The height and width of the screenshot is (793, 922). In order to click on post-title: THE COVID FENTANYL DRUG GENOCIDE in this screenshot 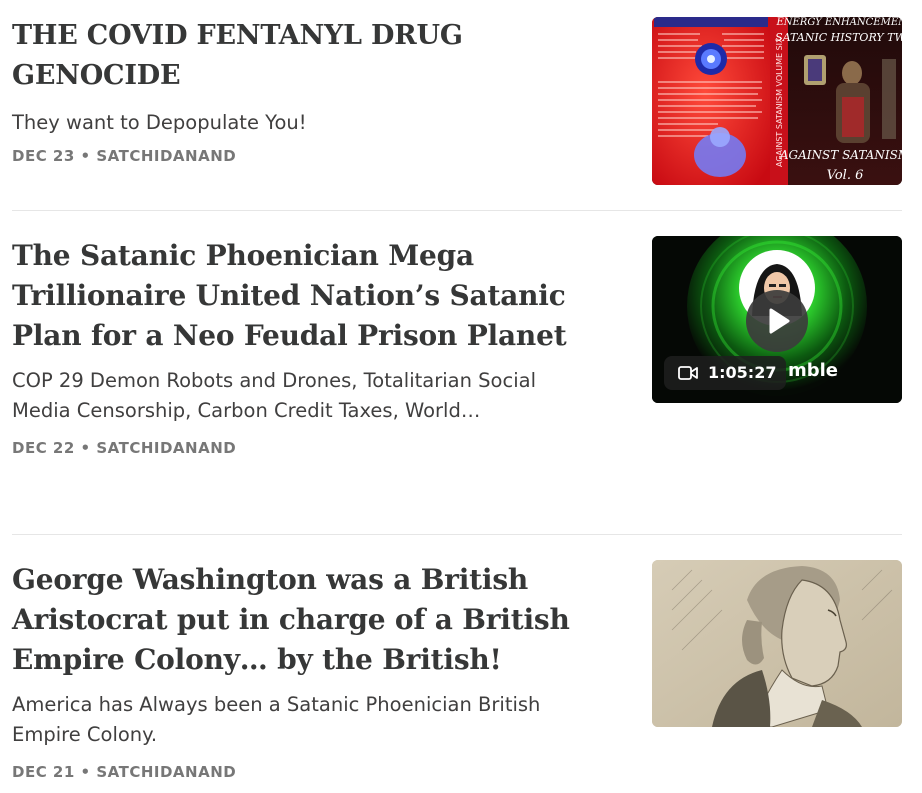, I will do `click(312, 56)`.